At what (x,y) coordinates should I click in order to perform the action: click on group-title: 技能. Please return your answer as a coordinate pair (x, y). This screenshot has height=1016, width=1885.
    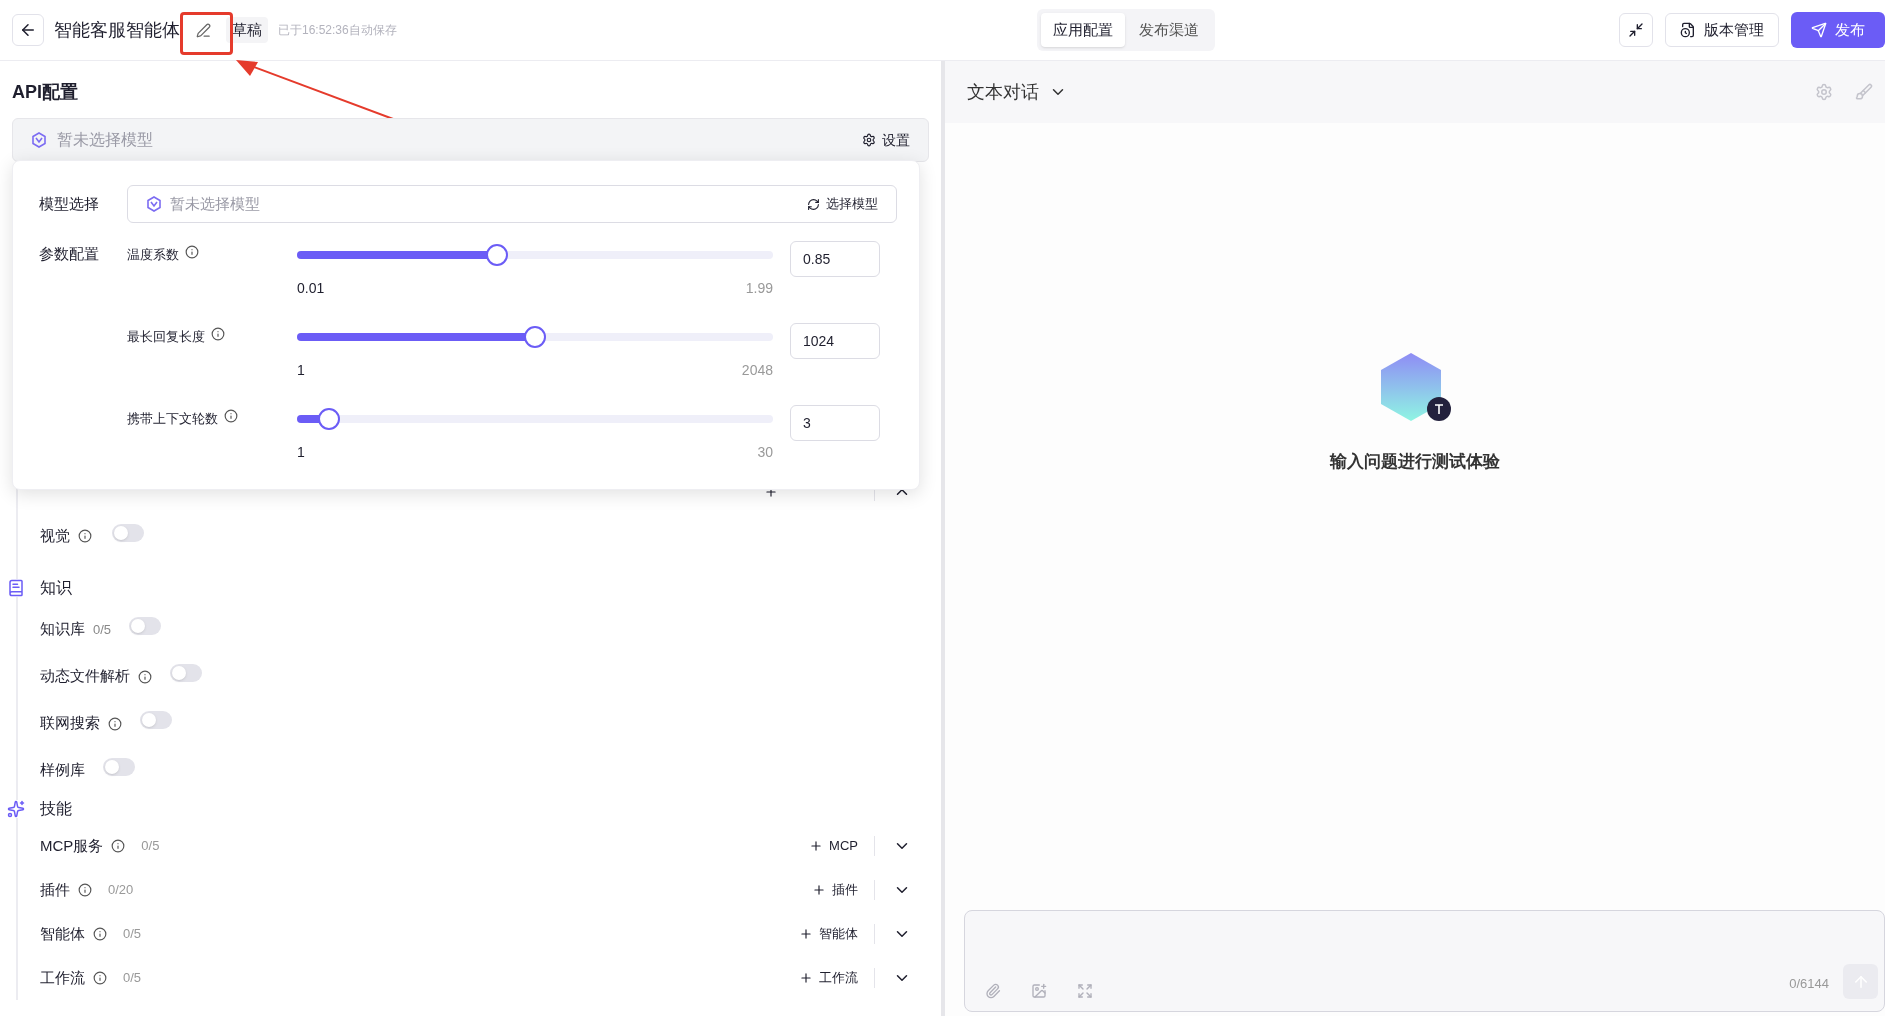
    Looking at the image, I should click on (56, 809).